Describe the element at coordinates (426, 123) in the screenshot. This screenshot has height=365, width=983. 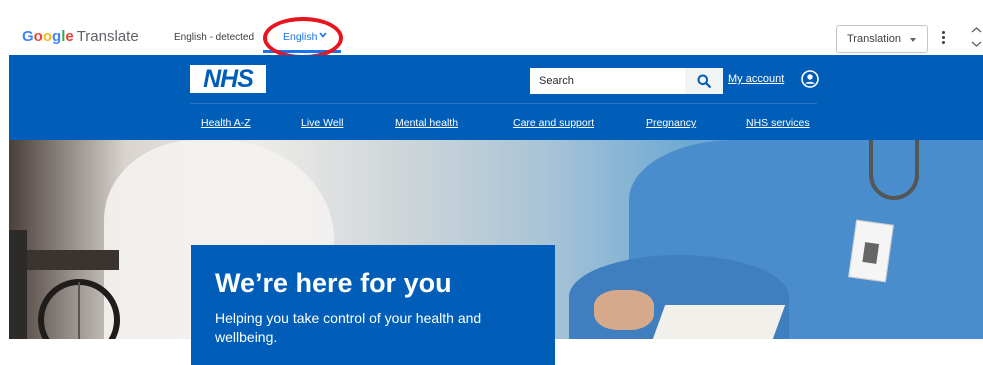
I see `nav-mental-health: Mental health` at that location.